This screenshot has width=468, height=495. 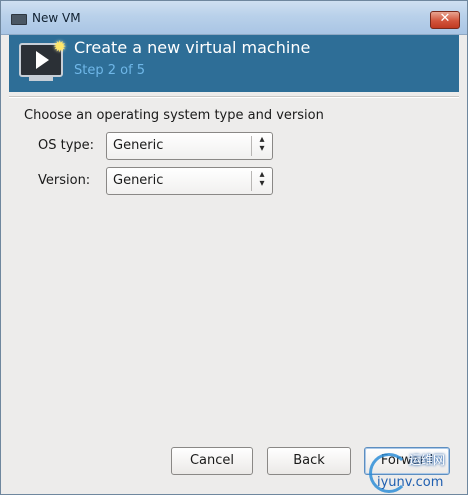 I want to click on version-select: Generic ▴ ▾, so click(x=189, y=181).